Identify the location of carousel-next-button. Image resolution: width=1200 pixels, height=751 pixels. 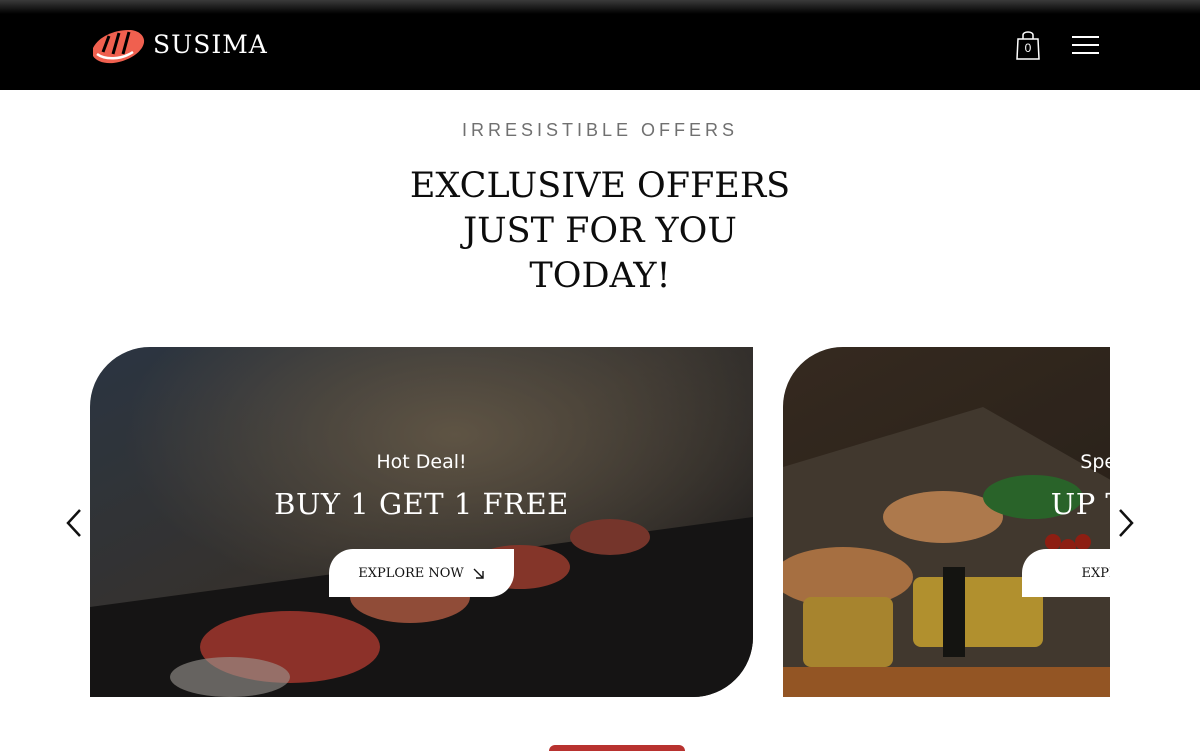
(1126, 523).